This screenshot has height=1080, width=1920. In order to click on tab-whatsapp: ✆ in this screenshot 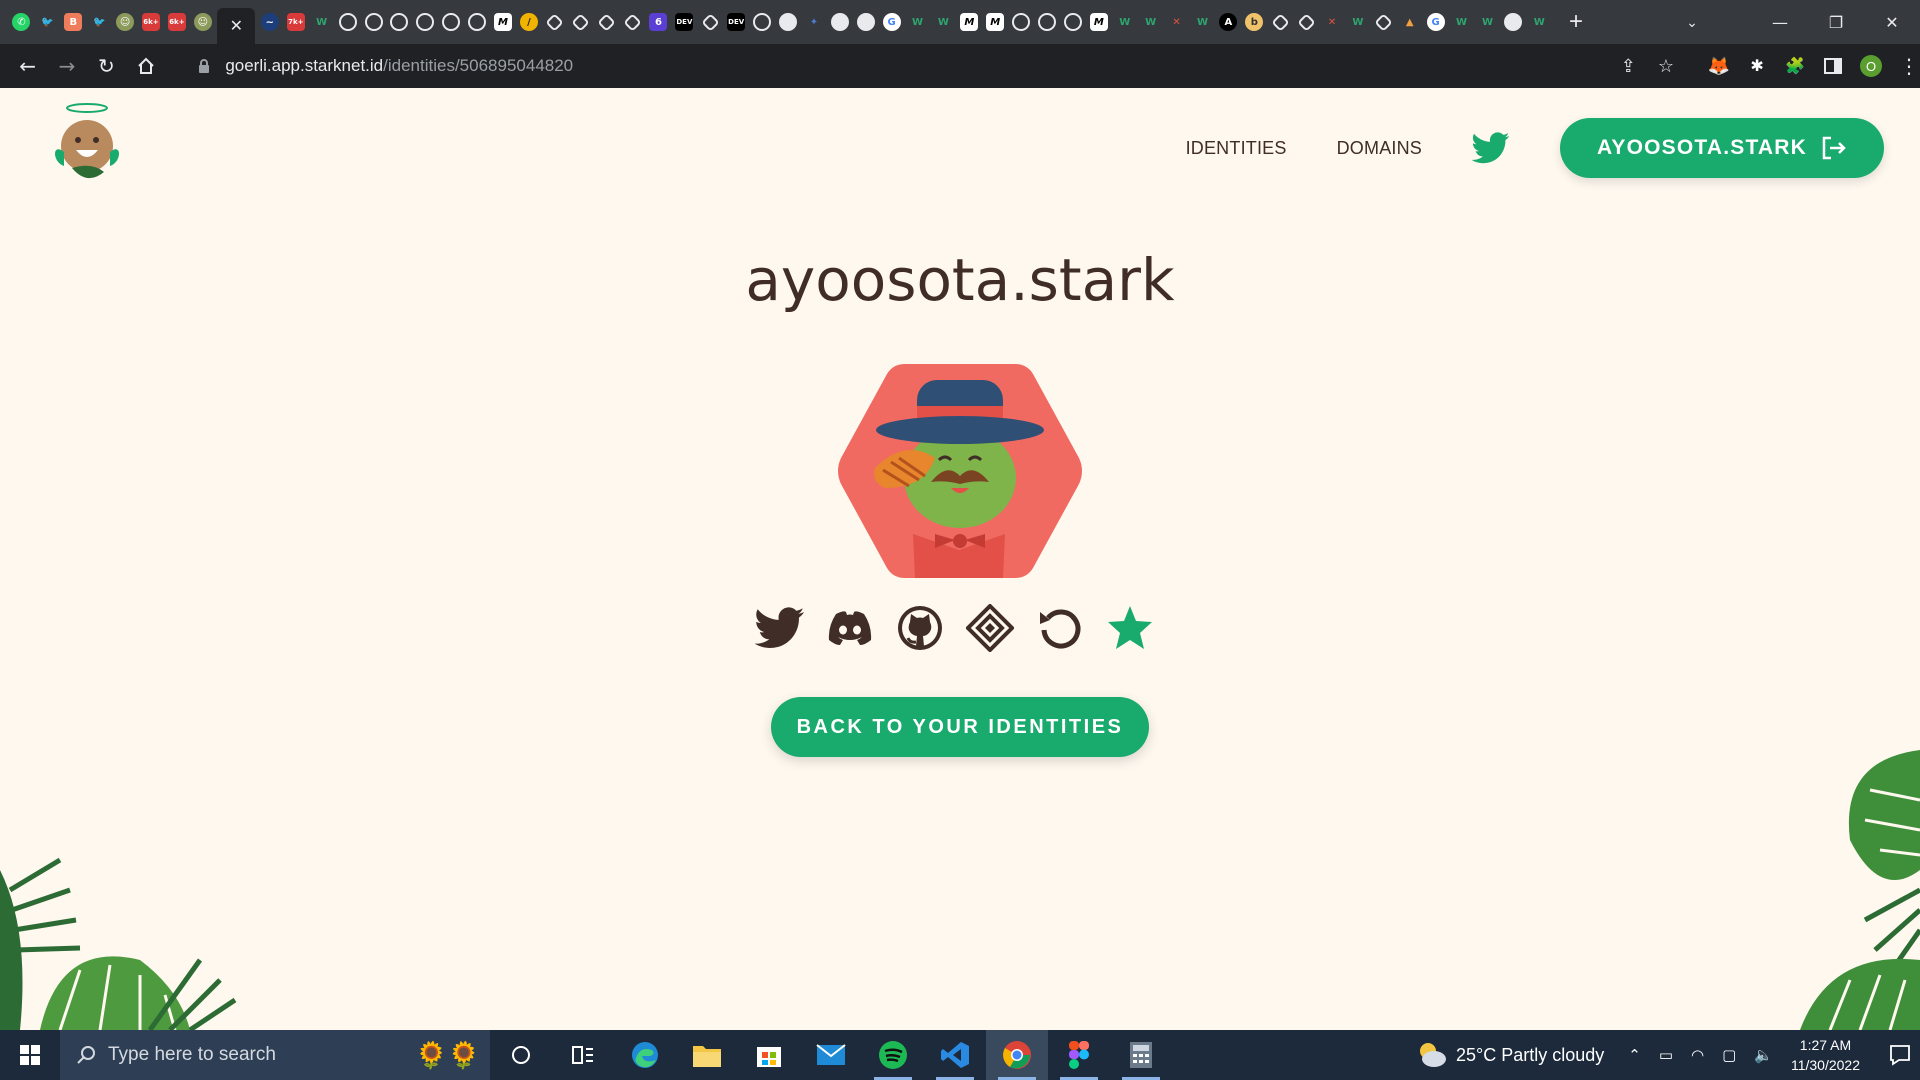, I will do `click(21, 22)`.